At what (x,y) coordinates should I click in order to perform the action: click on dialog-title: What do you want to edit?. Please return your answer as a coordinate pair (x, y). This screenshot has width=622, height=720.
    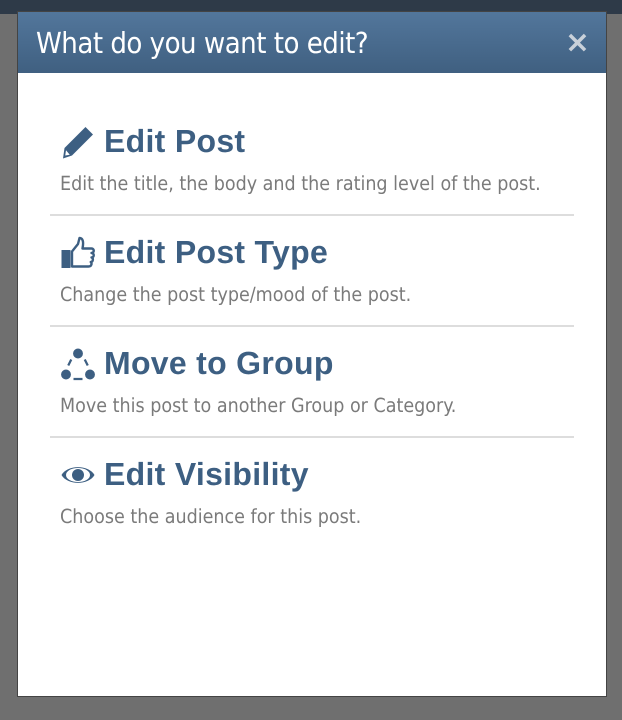
    Looking at the image, I should click on (202, 43).